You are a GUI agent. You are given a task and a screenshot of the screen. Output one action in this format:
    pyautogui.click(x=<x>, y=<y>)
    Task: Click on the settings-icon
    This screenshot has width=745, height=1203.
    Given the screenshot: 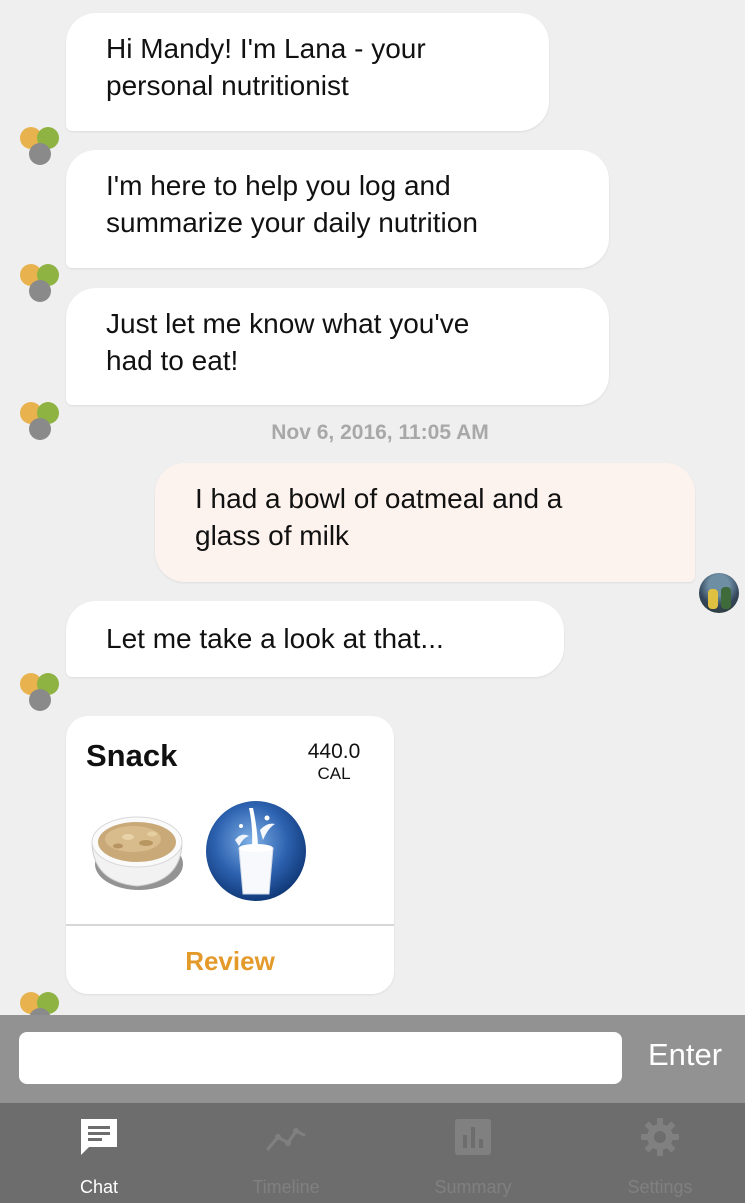 What is the action you would take?
    pyautogui.click(x=660, y=1137)
    